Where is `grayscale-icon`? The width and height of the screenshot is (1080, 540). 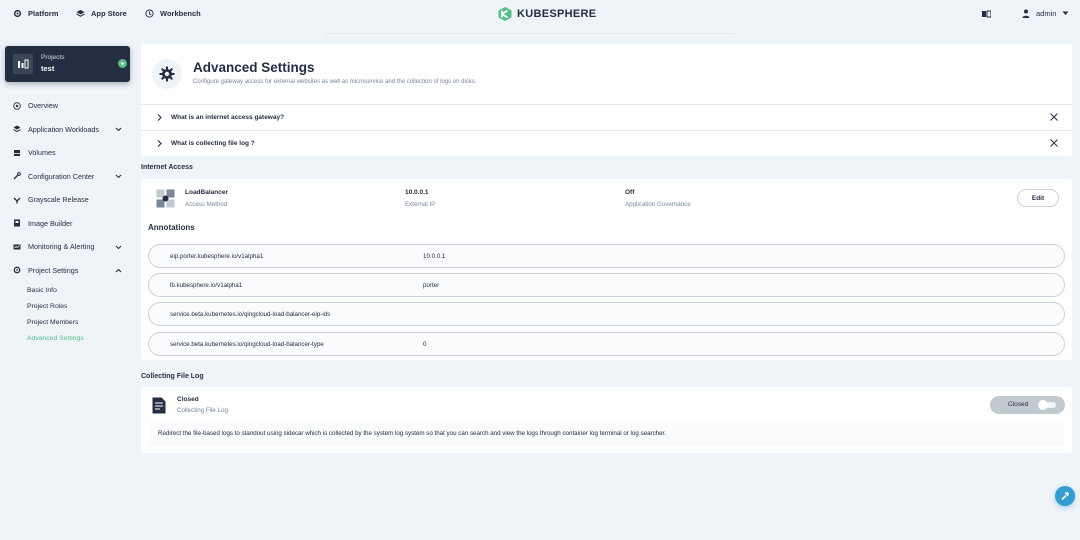
grayscale-icon is located at coordinates (17, 200).